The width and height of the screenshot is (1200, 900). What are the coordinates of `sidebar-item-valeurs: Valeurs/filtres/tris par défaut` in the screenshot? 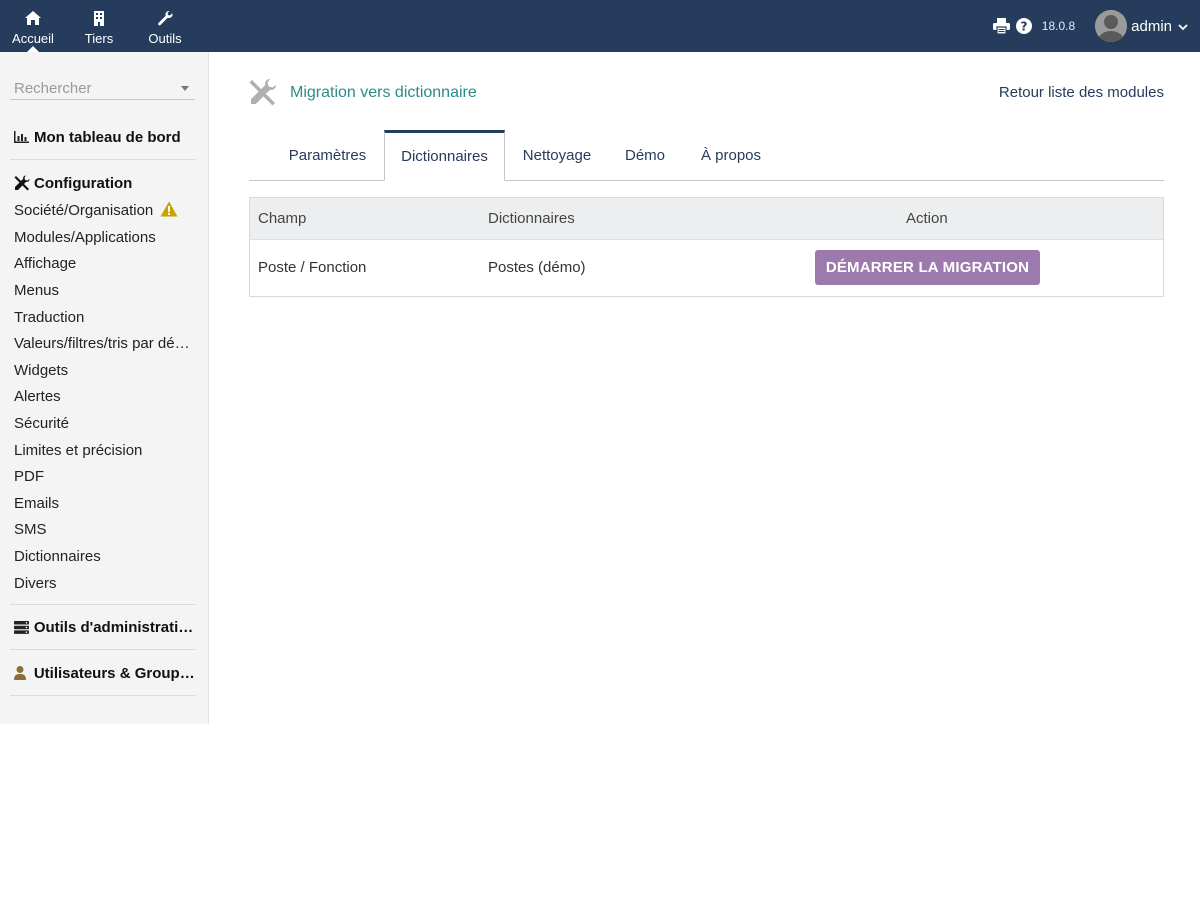 It's located at (103, 344).